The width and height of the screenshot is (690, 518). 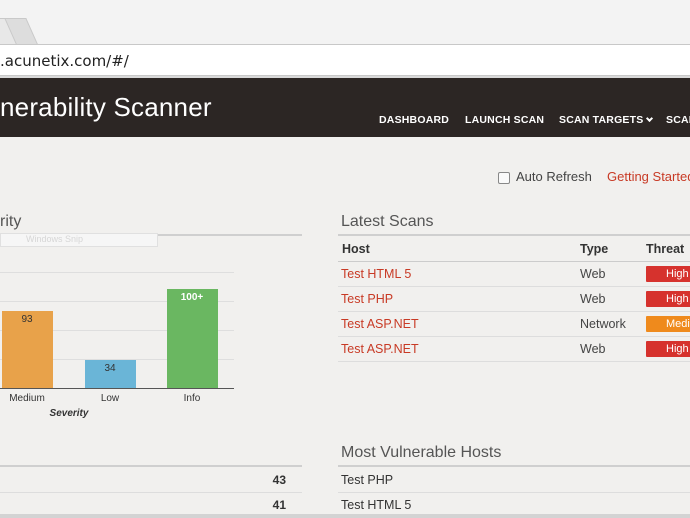 What do you see at coordinates (345, 60) in the screenshot?
I see `address-bar: .acunetix.com/#/` at bounding box center [345, 60].